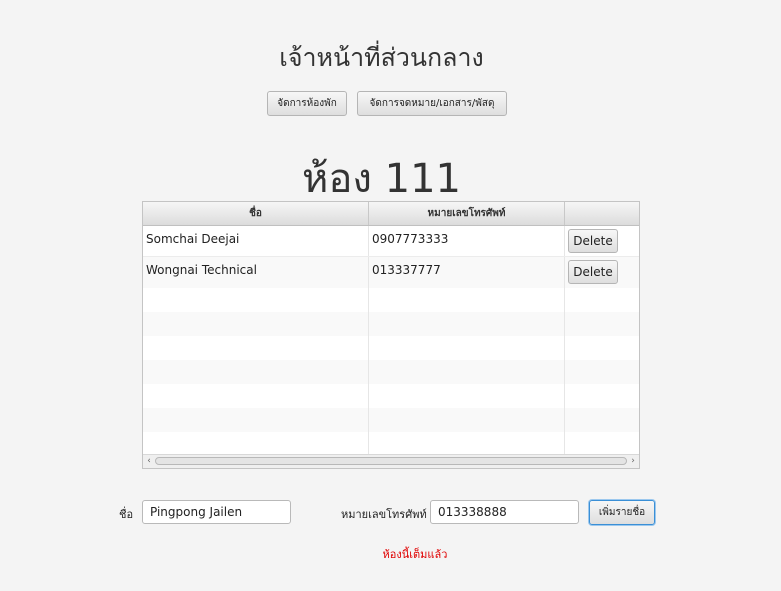 This screenshot has height=591, width=781. What do you see at coordinates (432, 103) in the screenshot?
I see `manage-mail-button: จัดการจดหมาย/เอกสาร/พัสดุ` at bounding box center [432, 103].